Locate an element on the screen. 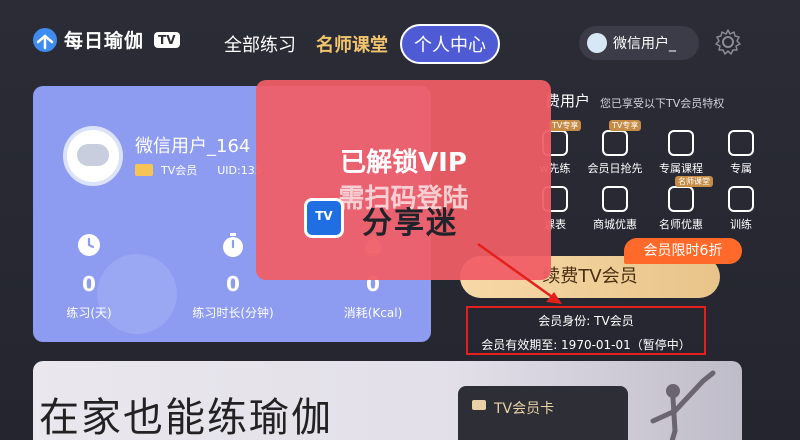 The width and height of the screenshot is (800, 440). main-nav: 全部练习 名师课堂 个人中心 is located at coordinates (357, 44).